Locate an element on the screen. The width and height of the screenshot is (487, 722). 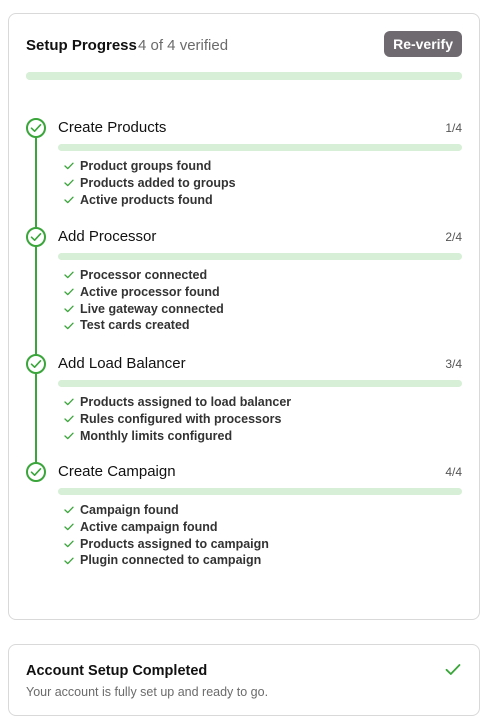
list-item: Products added to groups is located at coordinates (150, 183).